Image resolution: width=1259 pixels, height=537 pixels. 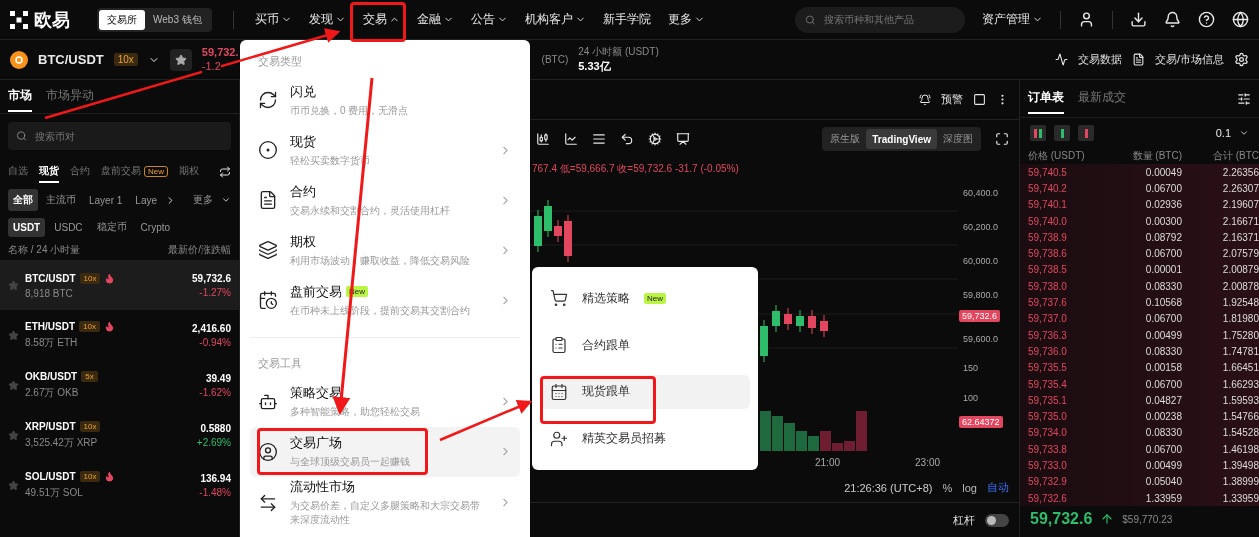 What do you see at coordinates (27, 227) in the screenshot?
I see `quote-chip: USDT` at bounding box center [27, 227].